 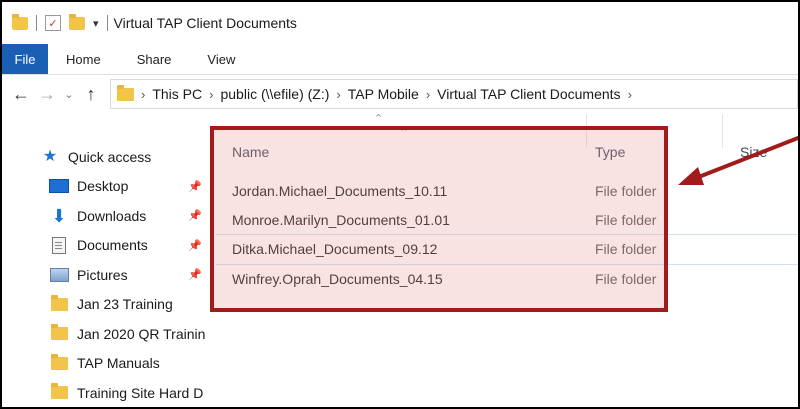 What do you see at coordinates (47, 94) in the screenshot?
I see `forward-icon: →` at bounding box center [47, 94].